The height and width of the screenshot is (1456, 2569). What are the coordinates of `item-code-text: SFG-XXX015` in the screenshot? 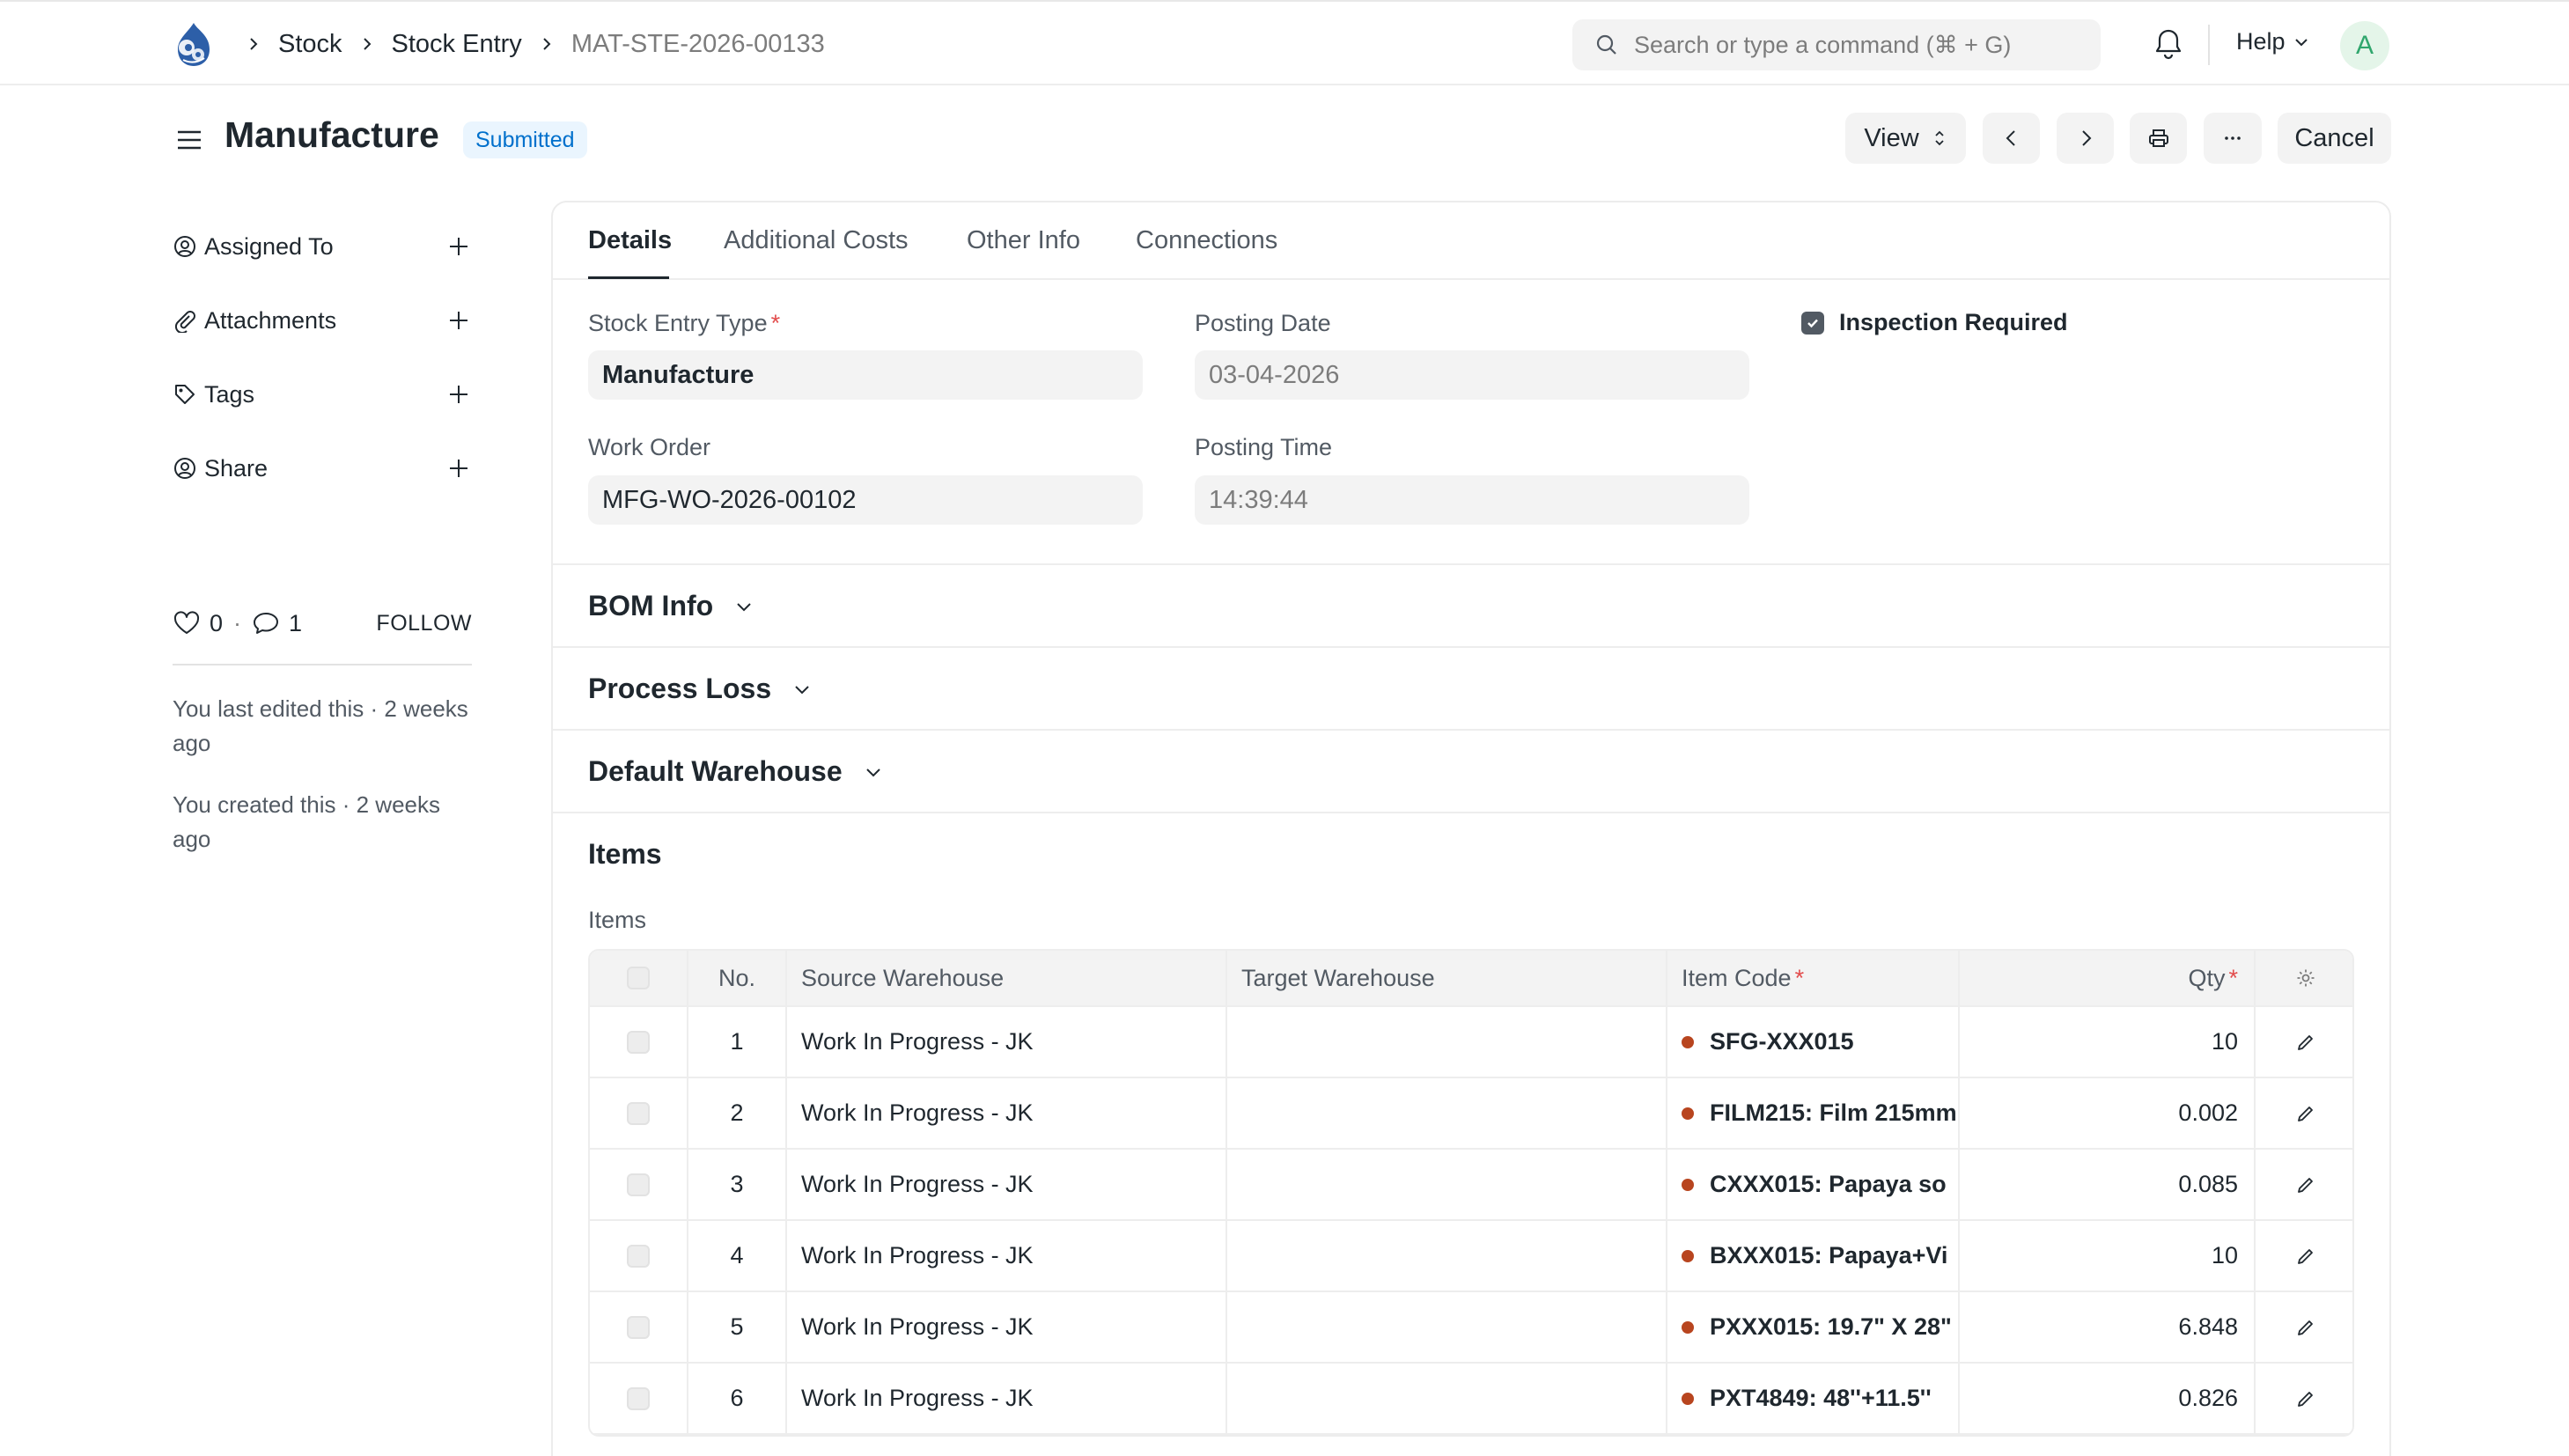 It's located at (1782, 1041).